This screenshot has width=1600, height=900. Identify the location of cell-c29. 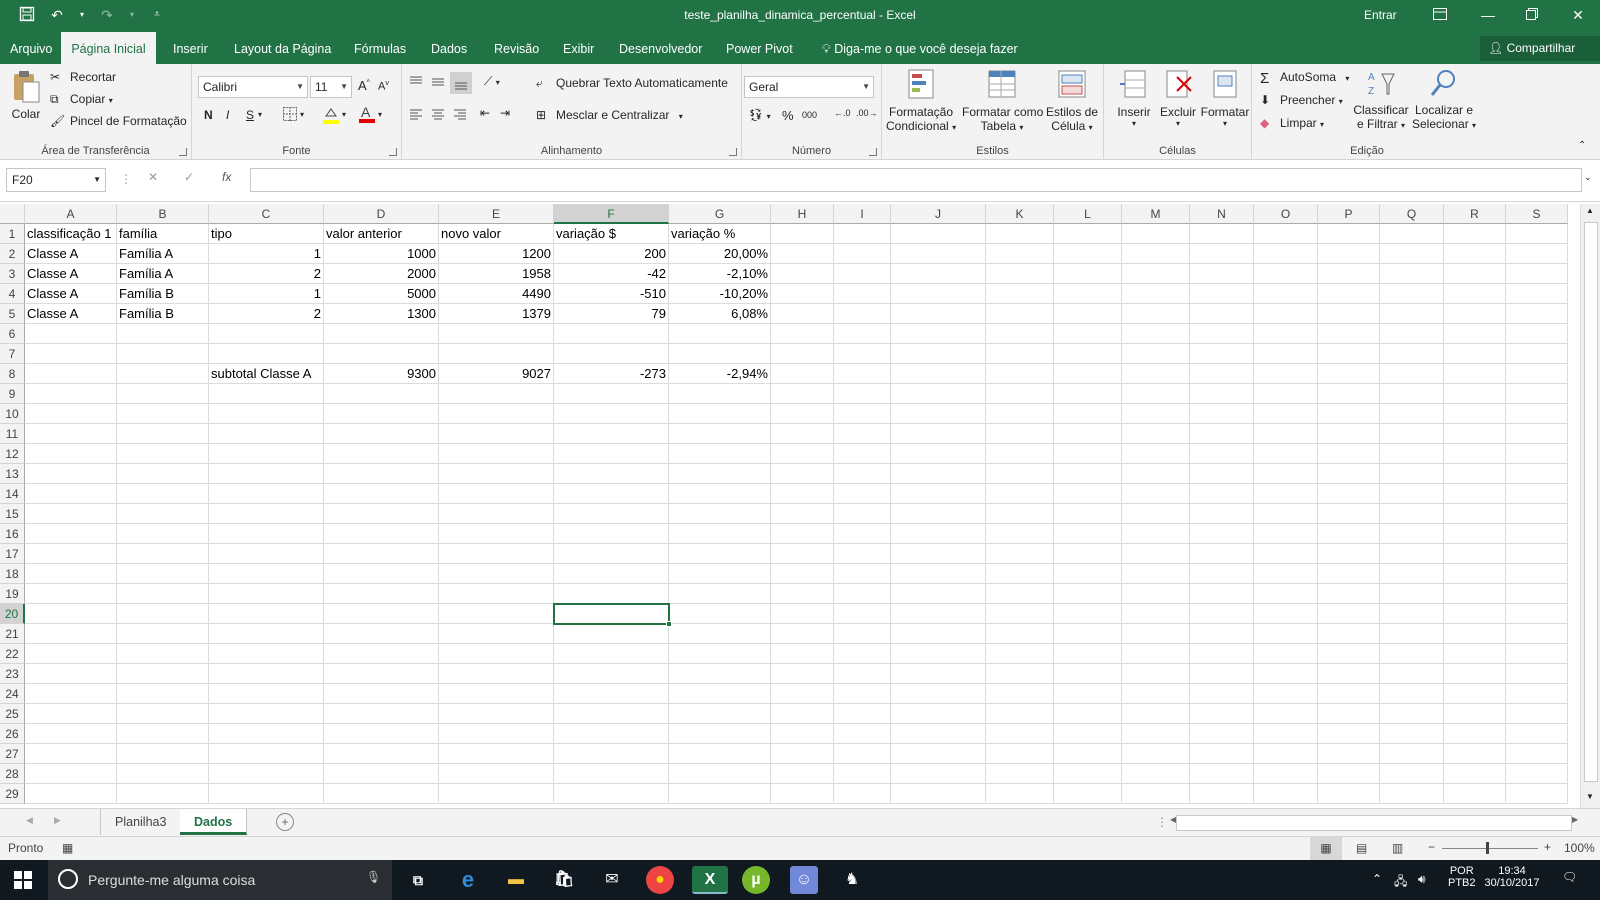
(266, 794).